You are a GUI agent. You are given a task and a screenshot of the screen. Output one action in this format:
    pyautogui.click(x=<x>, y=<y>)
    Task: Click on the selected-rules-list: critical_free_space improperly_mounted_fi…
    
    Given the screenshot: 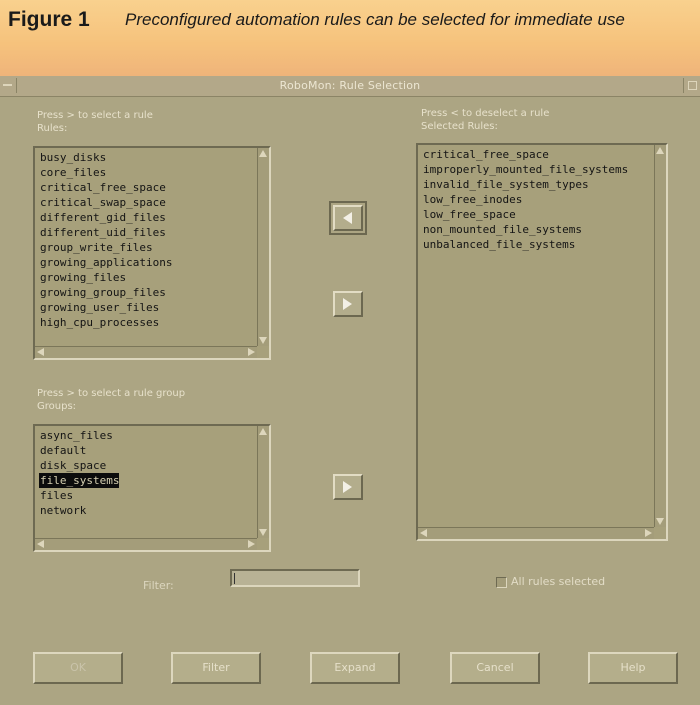 What is the action you would take?
    pyautogui.click(x=525, y=199)
    